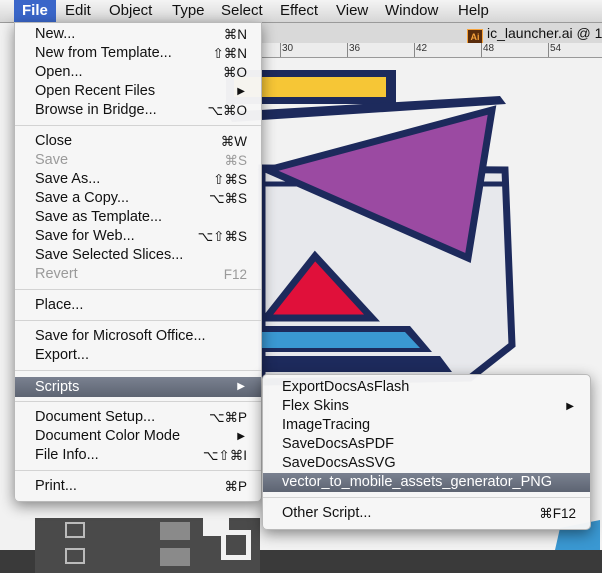 The height and width of the screenshot is (573, 602). What do you see at coordinates (138, 141) in the screenshot?
I see `menu-item-close: Close ⌘W` at bounding box center [138, 141].